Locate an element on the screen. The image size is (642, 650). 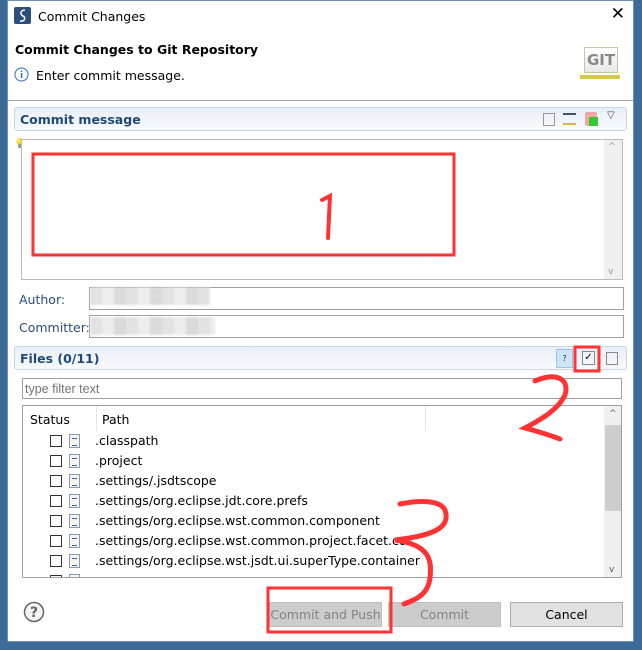
commit-message-scrollbar: ^ v is located at coordinates (613, 209).